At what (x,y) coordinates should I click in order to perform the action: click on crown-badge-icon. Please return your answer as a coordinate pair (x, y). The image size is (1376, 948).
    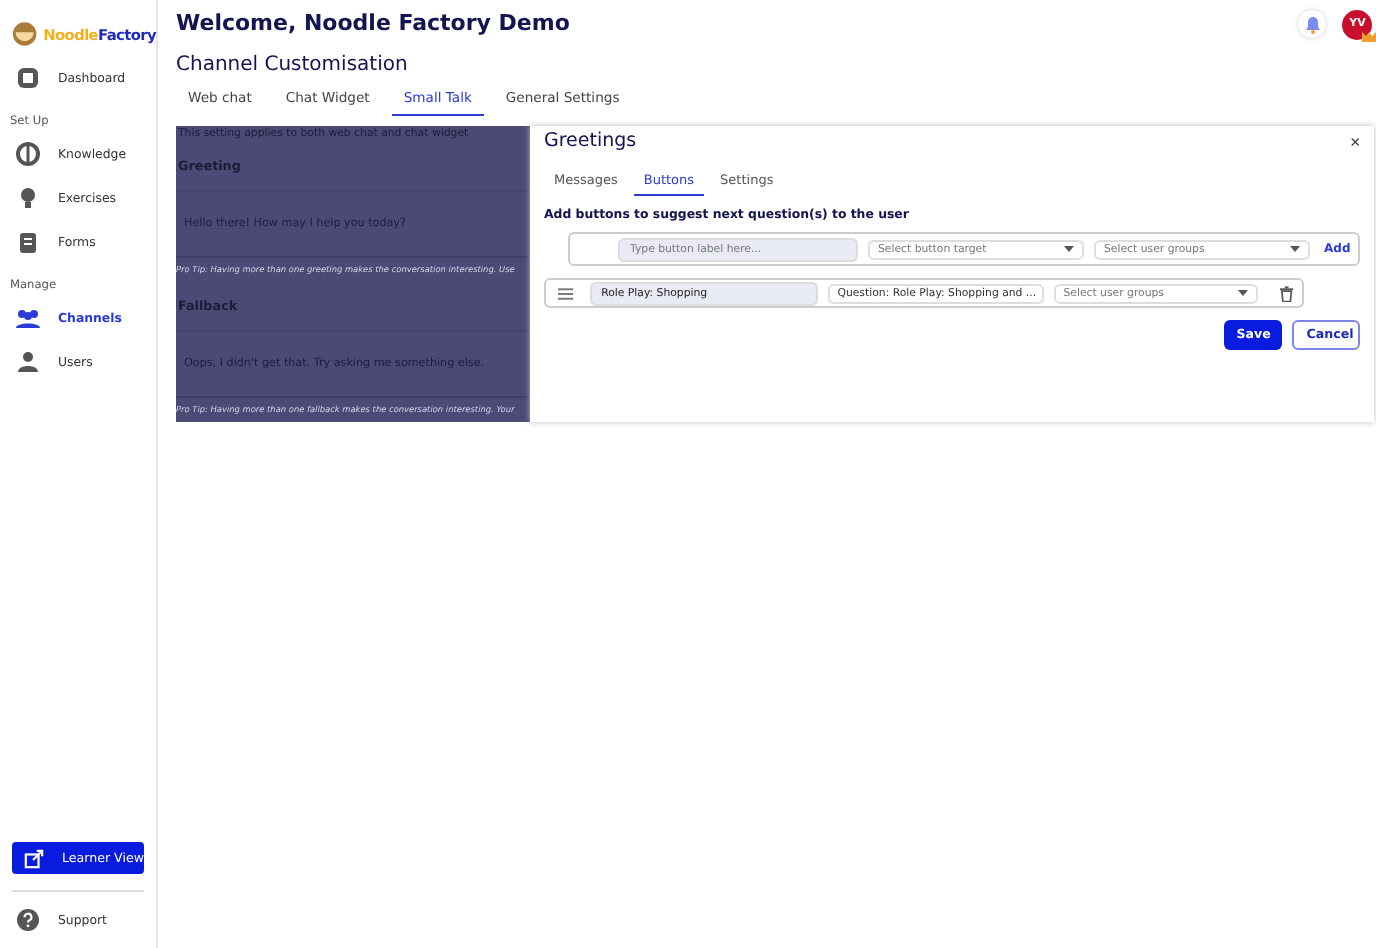
    Looking at the image, I should click on (1369, 36).